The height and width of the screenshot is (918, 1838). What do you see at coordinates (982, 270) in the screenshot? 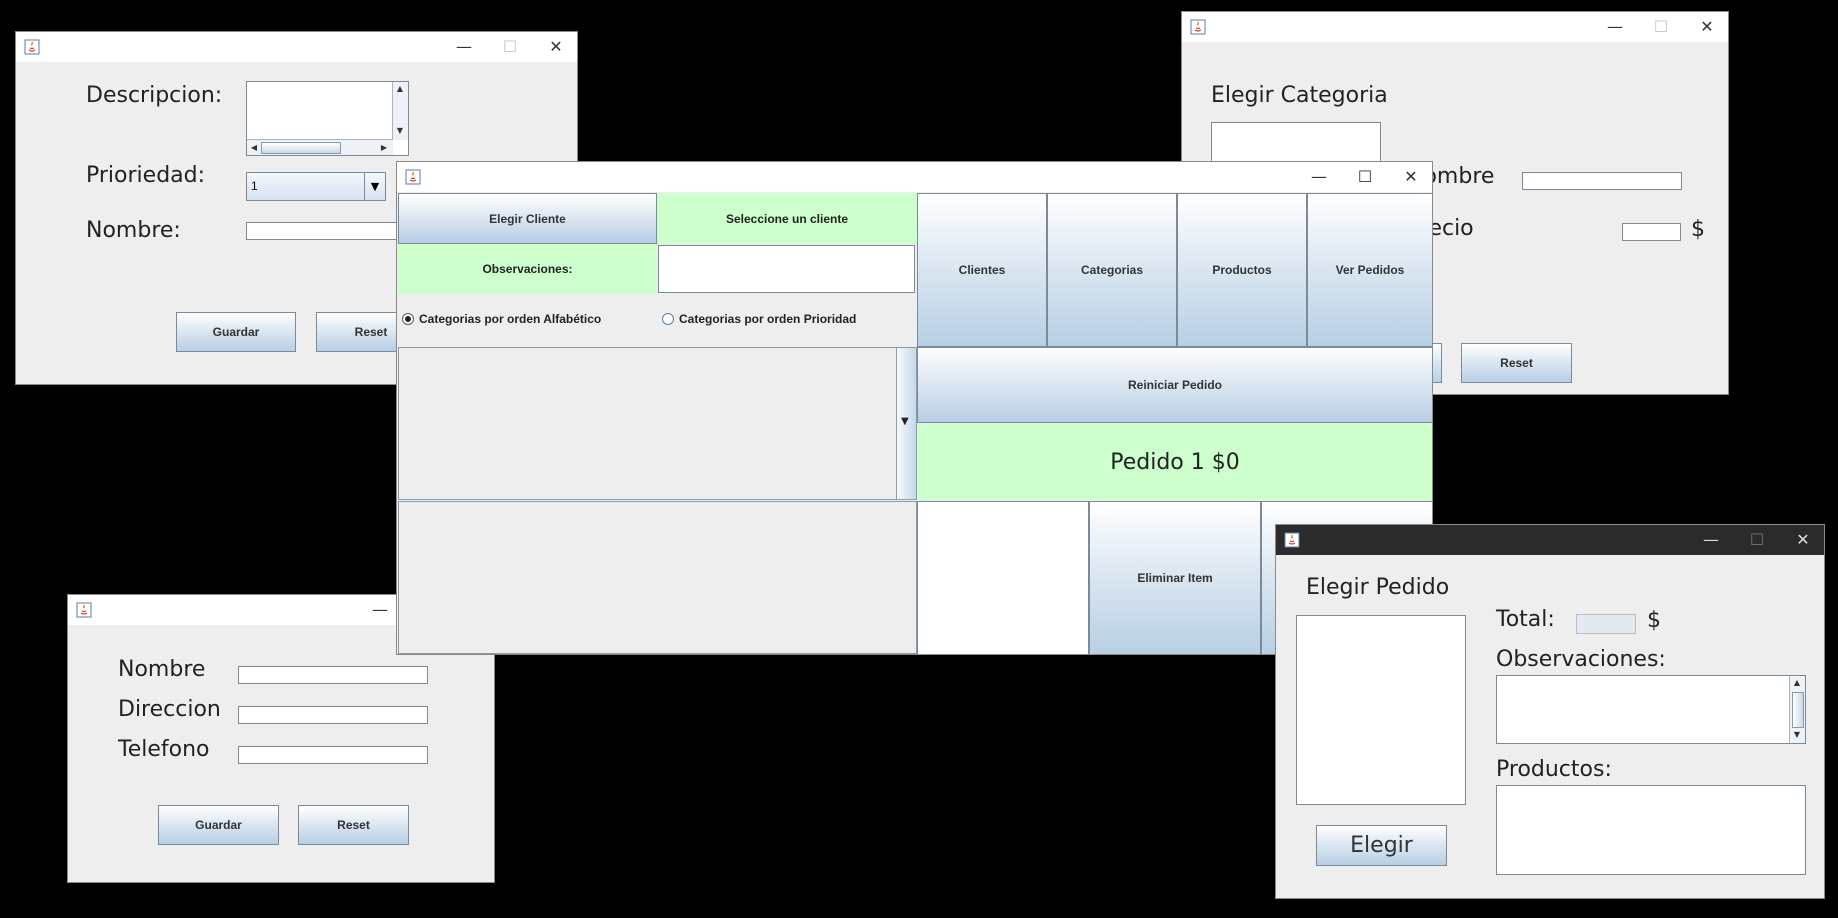
I see `clientes-button: Clientes` at bounding box center [982, 270].